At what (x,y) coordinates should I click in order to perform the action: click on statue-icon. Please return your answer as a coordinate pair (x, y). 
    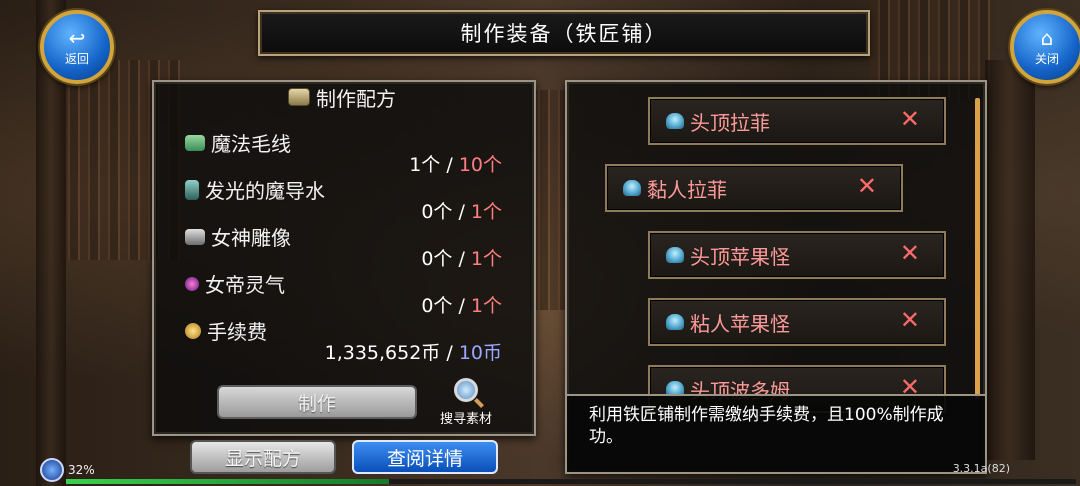
    Looking at the image, I should click on (195, 236).